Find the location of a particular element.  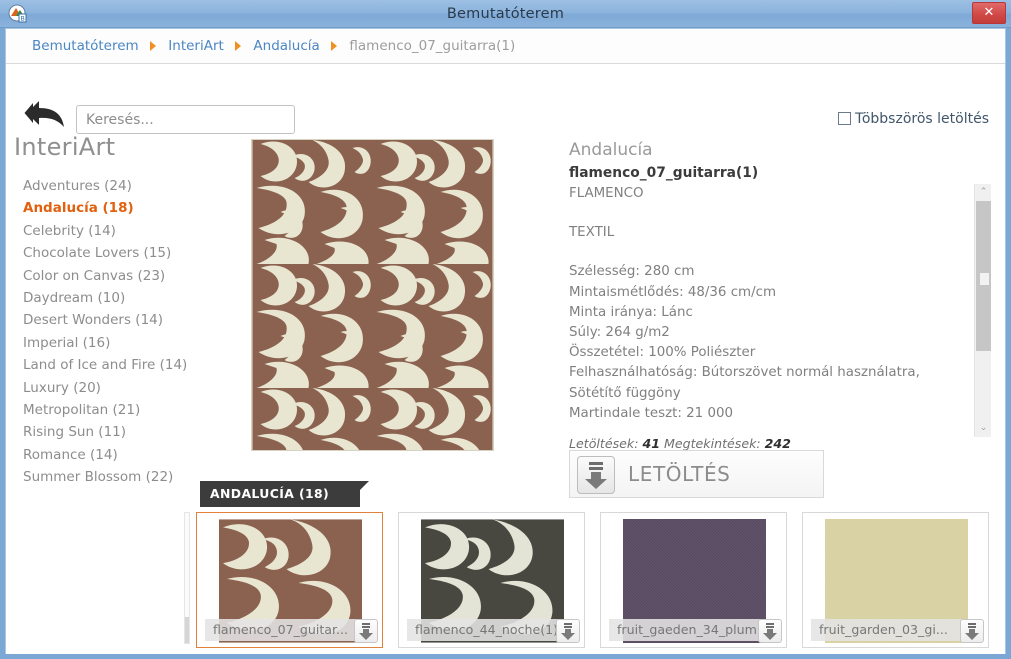

thumbnail-caption-2: fruit_gaeden_34_plum is located at coordinates (685, 630).